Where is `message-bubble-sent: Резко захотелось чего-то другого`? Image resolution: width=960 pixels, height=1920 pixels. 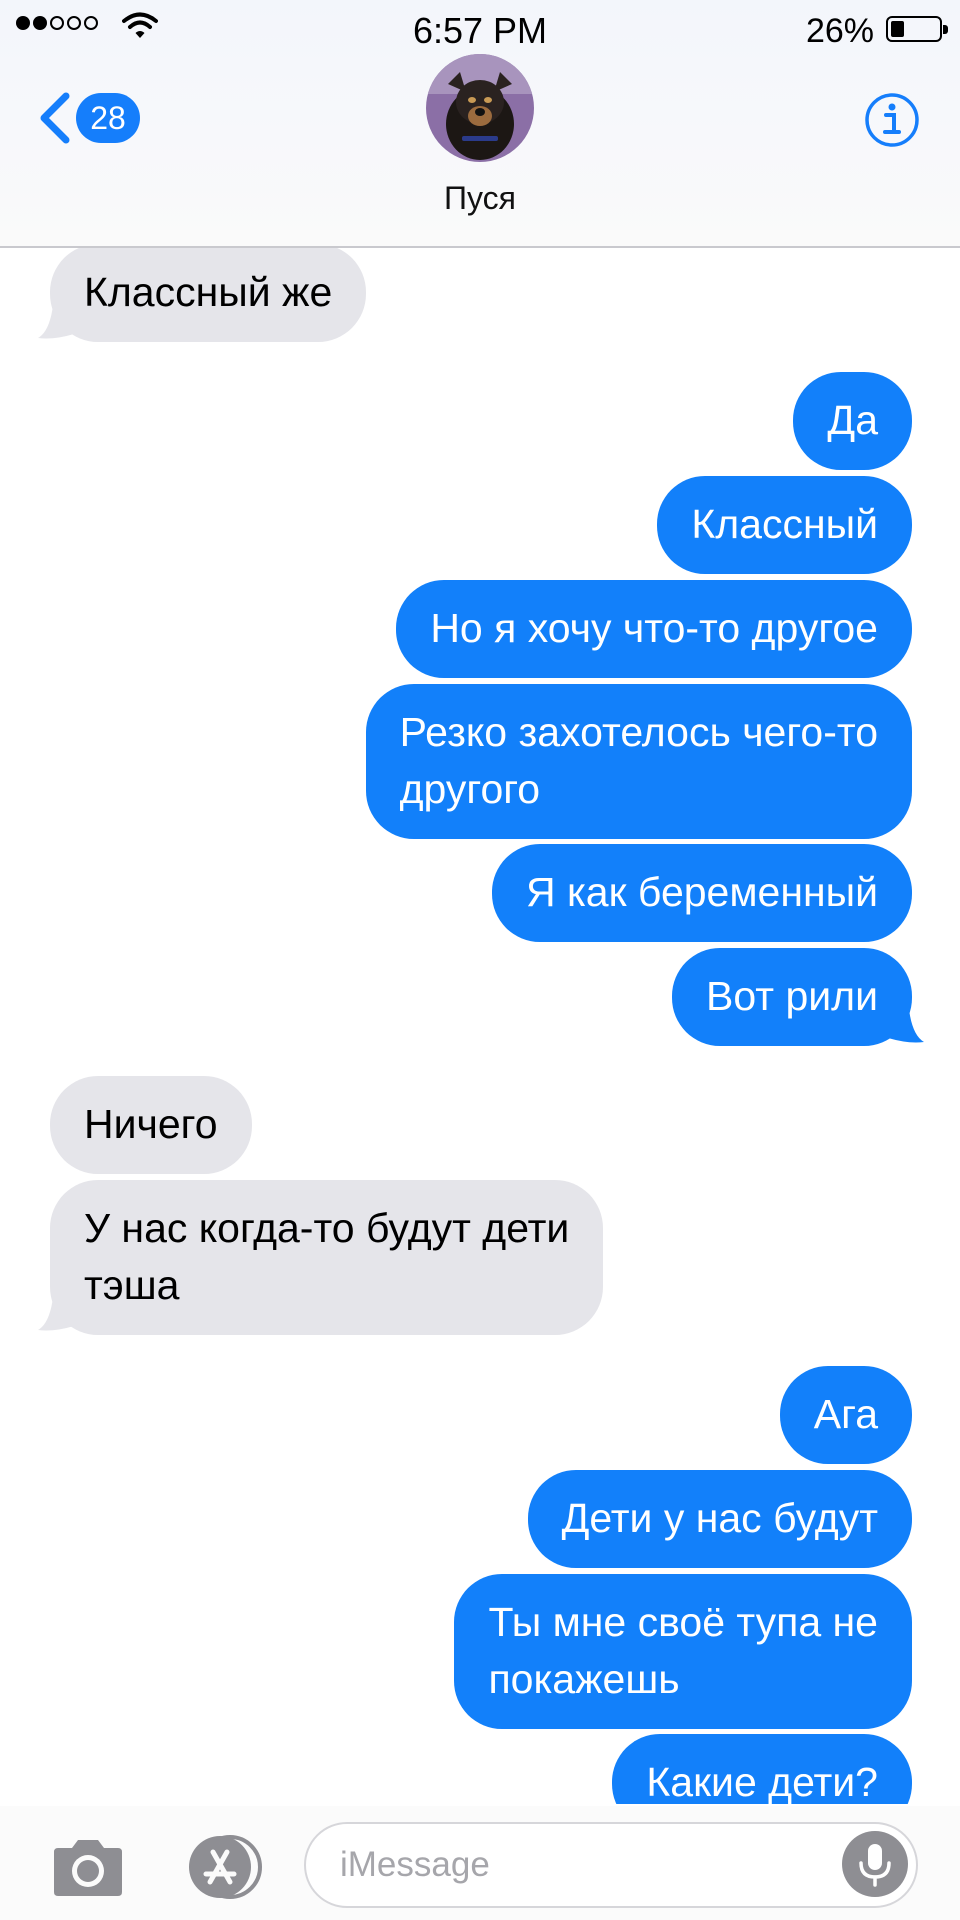 message-bubble-sent: Резко захотелось чего-то другого is located at coordinates (638, 761).